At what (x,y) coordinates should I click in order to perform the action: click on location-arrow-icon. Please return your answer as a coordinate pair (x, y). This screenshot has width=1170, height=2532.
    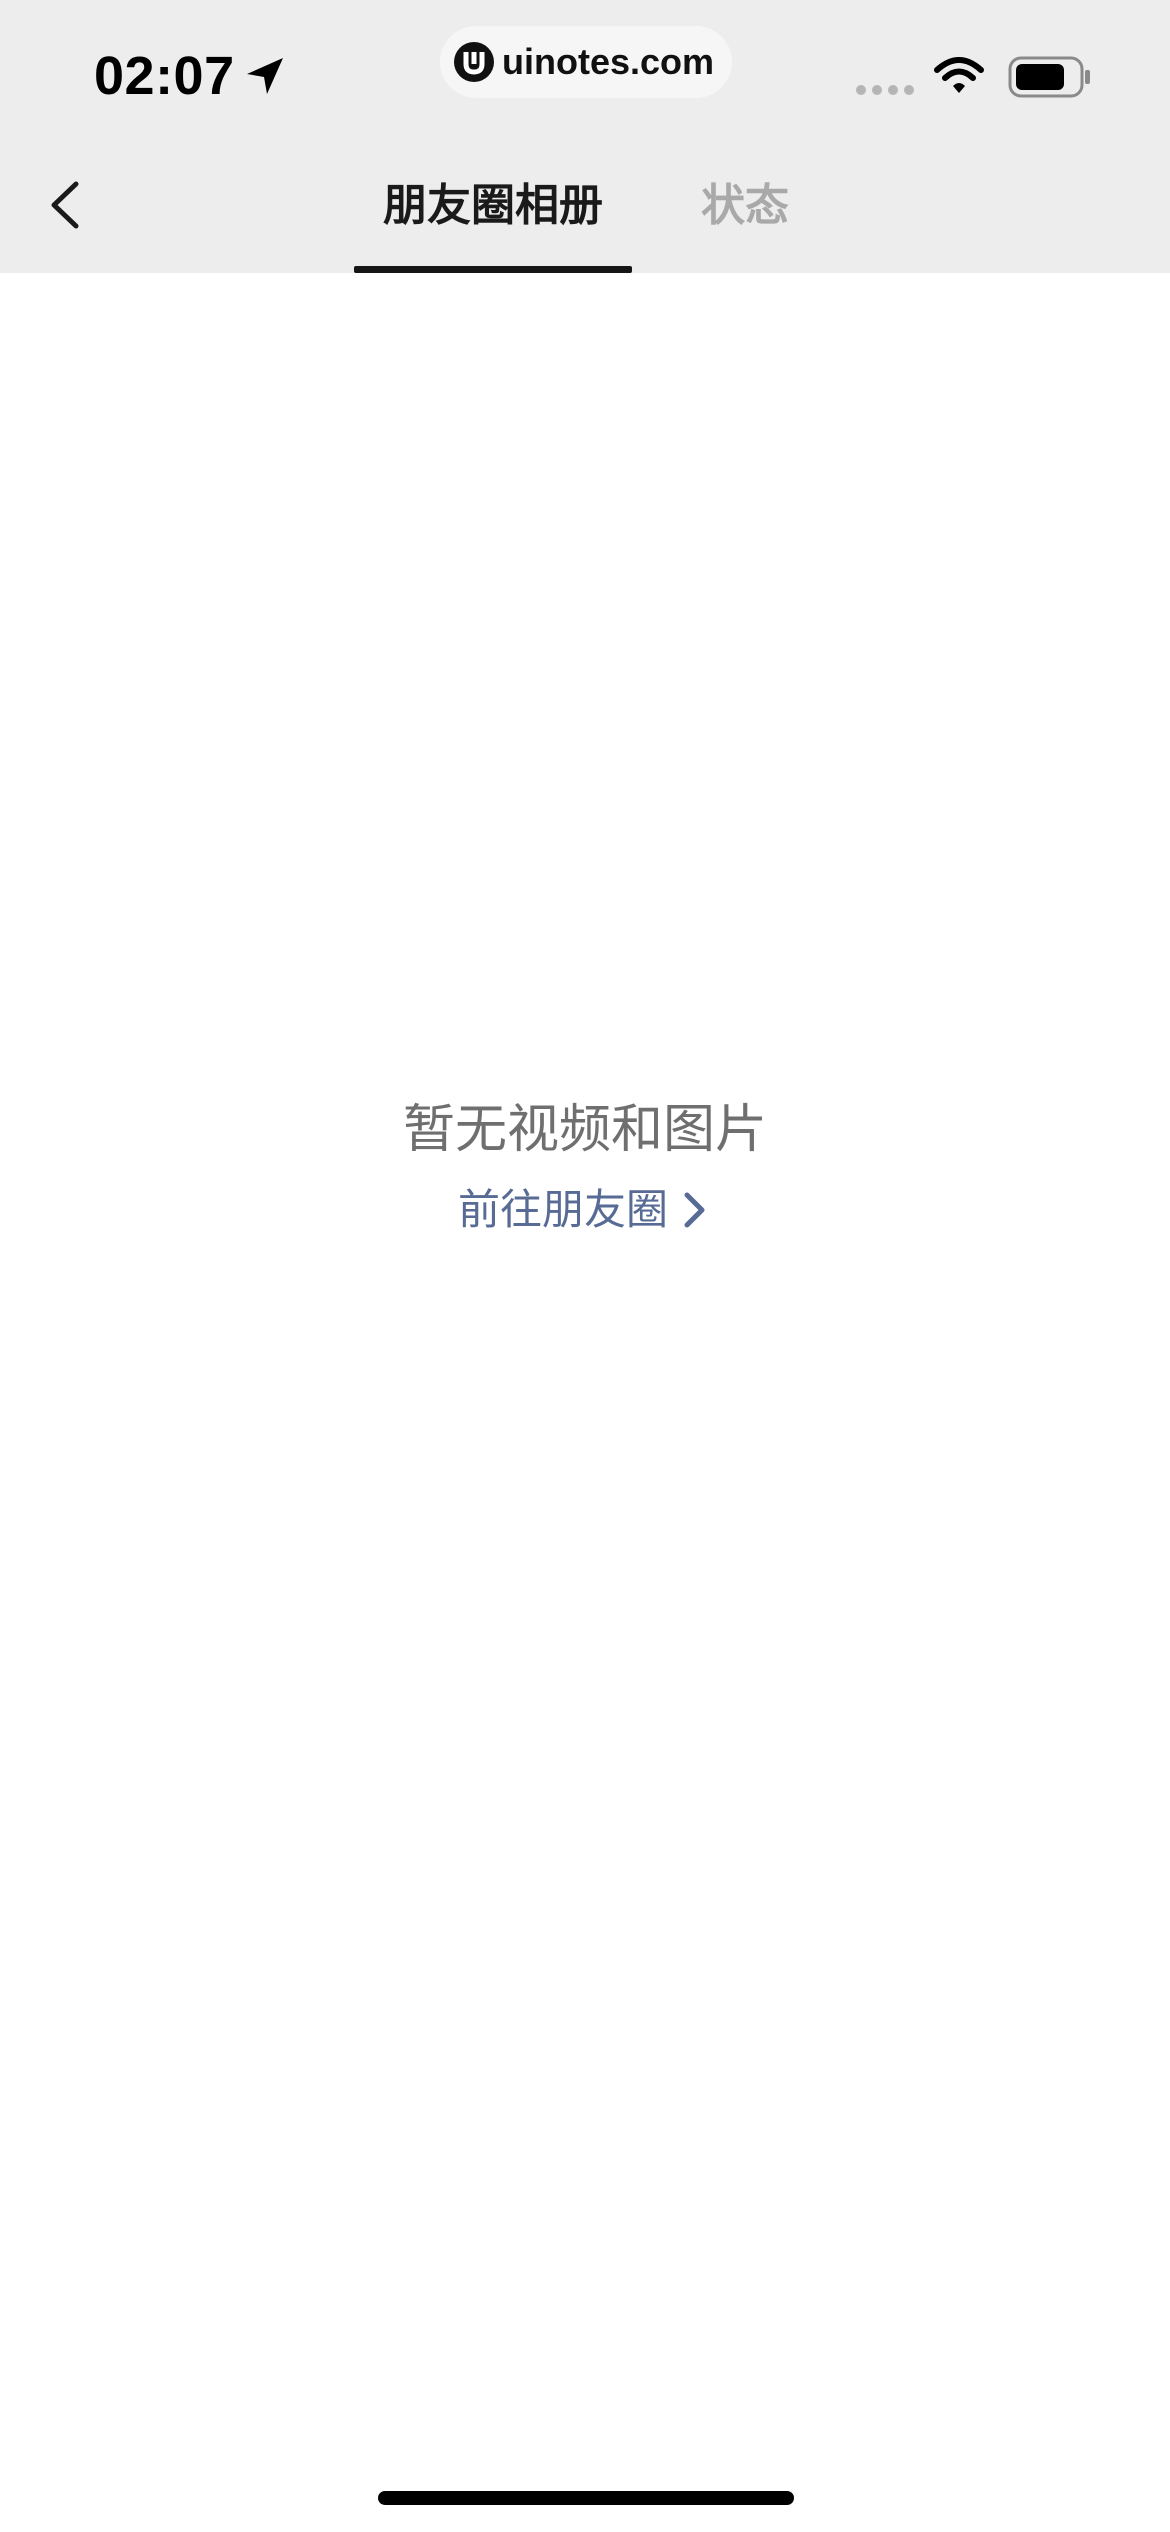
    Looking at the image, I should click on (265, 76).